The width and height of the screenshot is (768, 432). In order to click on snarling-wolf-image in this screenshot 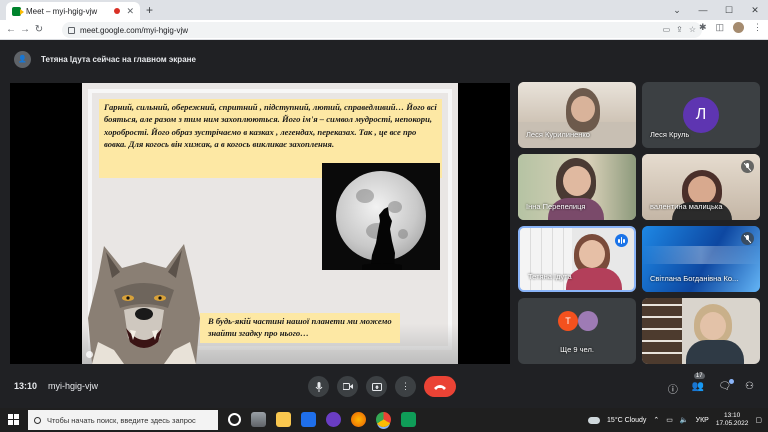, I will do `click(144, 304)`.